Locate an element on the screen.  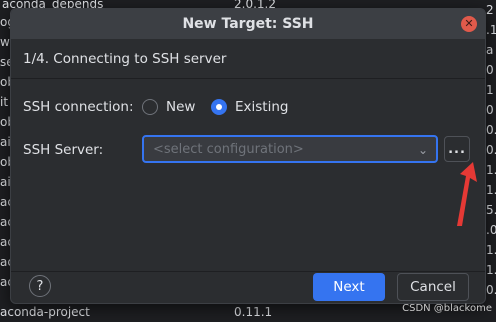
help-icon: ? is located at coordinates (40, 286).